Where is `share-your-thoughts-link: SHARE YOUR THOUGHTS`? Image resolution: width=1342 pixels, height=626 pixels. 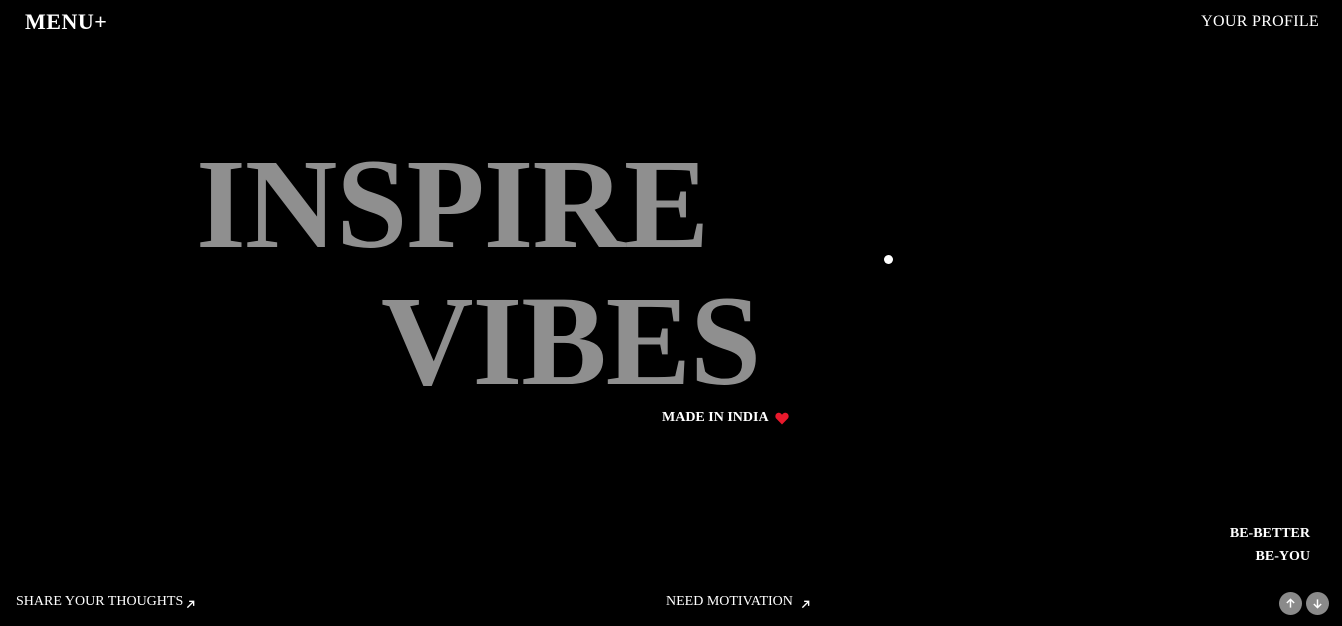
share-your-thoughts-link: SHARE YOUR THOUGHTS is located at coordinates (105, 602).